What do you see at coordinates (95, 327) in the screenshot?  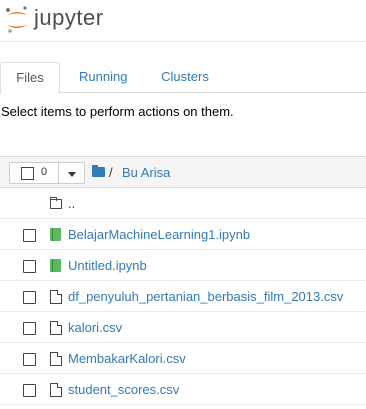 I see `item-name: kalori.csv` at bounding box center [95, 327].